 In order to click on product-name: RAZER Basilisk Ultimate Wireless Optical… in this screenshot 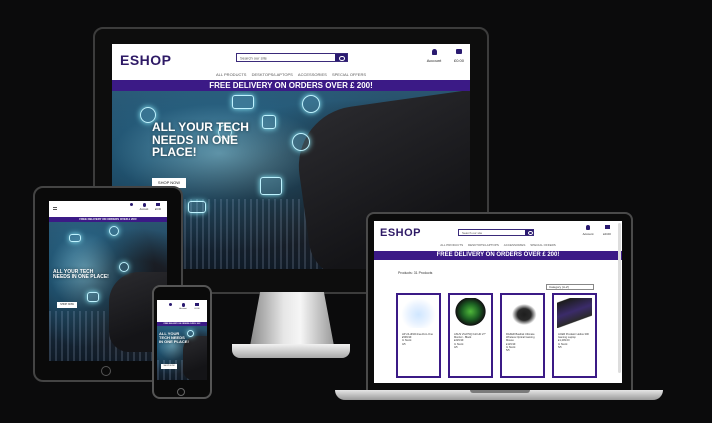, I will do `click(520, 338)`.